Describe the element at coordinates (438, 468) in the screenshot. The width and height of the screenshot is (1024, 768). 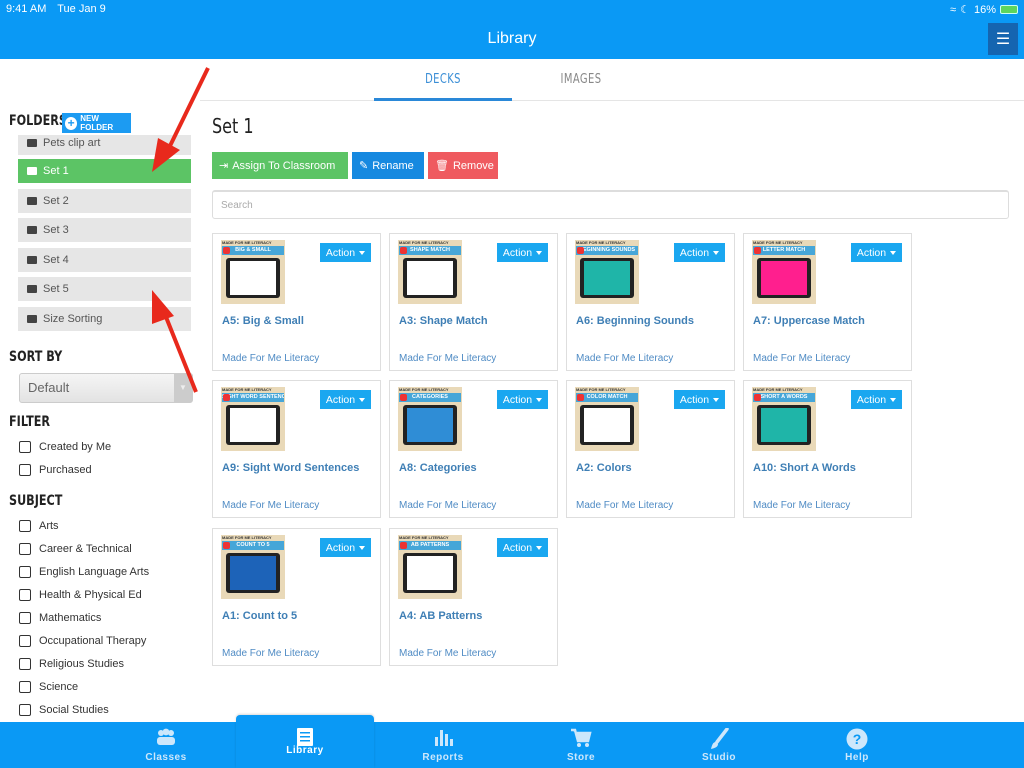
I see `deck-title: A8: Categories` at that location.